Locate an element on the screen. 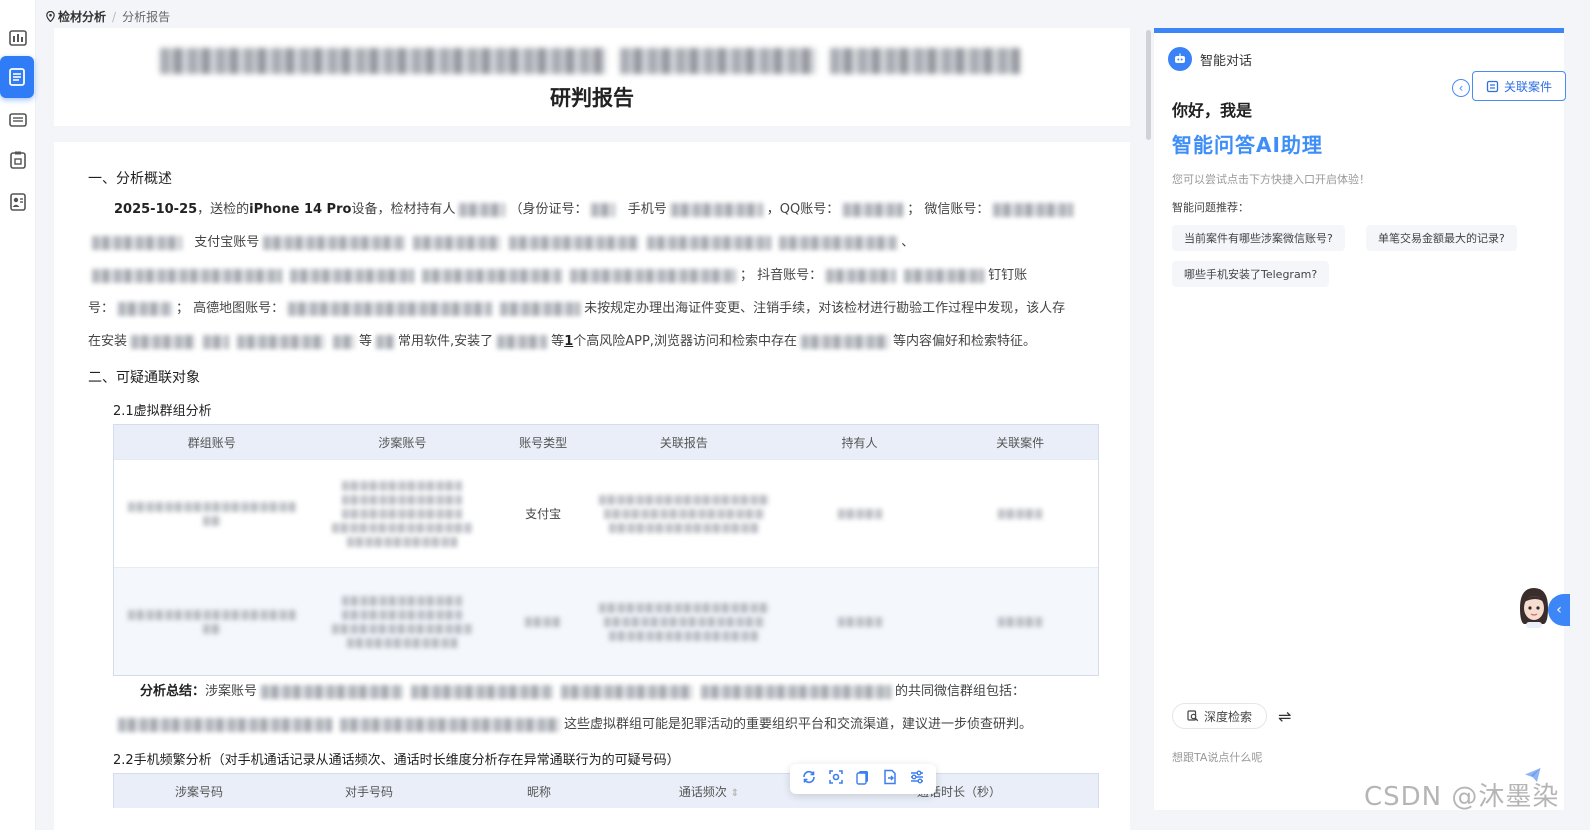  group-table-header: 群组账号 涉案账号 账号类型 关联报告 持有人 关联案件 is located at coordinates (606, 442).